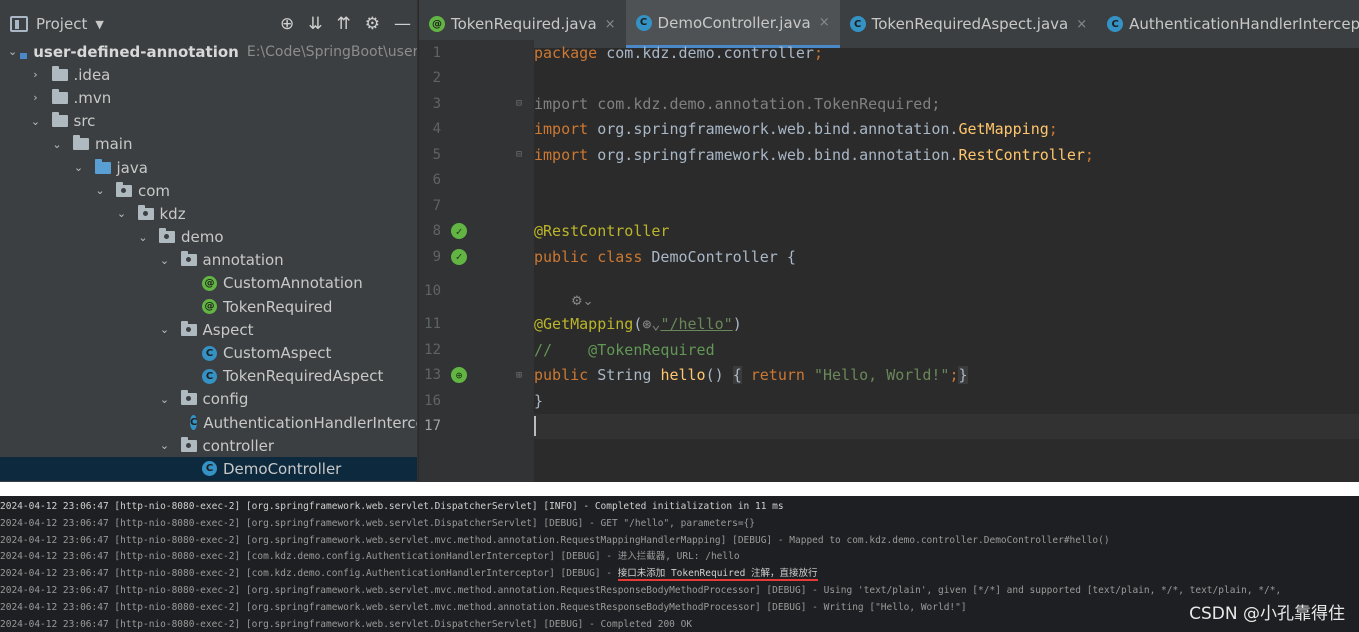  What do you see at coordinates (584, 324) in the screenshot?
I see `annotation: @GetMapping` at bounding box center [584, 324].